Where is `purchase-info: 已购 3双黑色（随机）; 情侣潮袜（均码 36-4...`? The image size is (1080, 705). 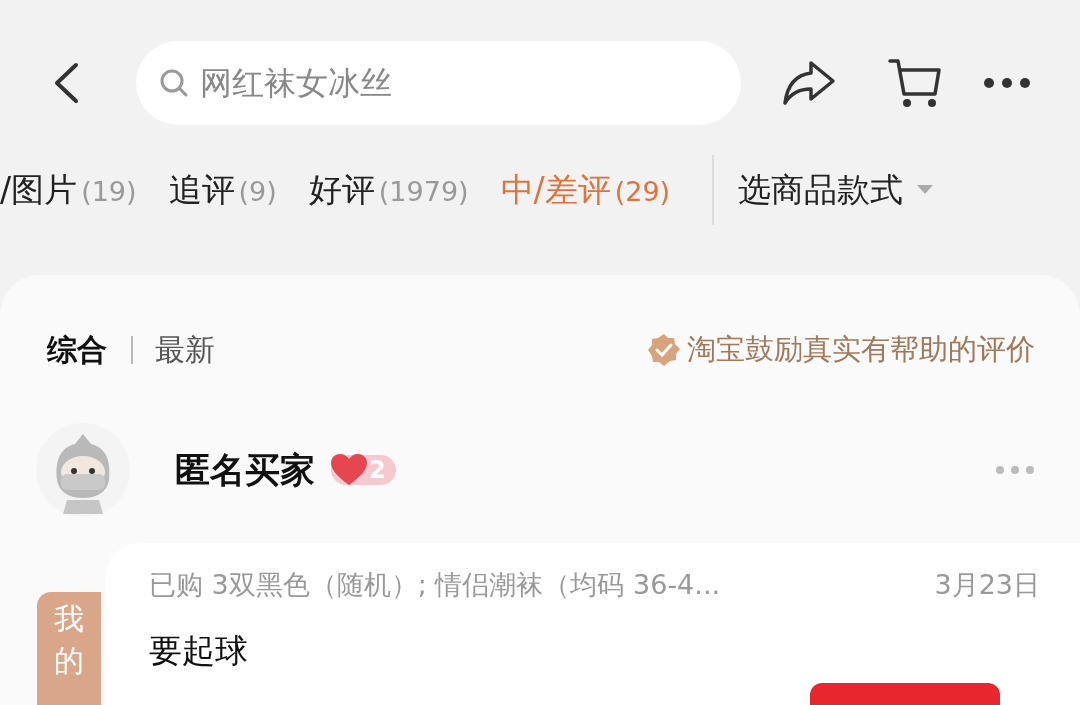 purchase-info: 已购 3双黑色（随机）; 情侣潮袜（均码 36-4... is located at coordinates (435, 585).